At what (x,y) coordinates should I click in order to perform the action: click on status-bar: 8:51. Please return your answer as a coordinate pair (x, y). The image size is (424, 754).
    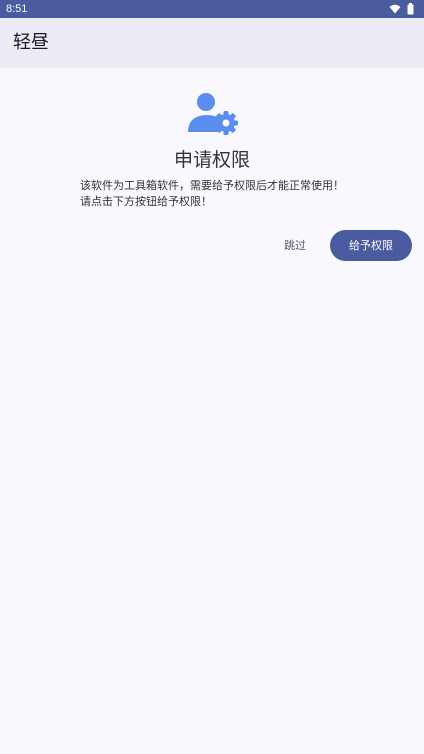
    Looking at the image, I should click on (212, 9).